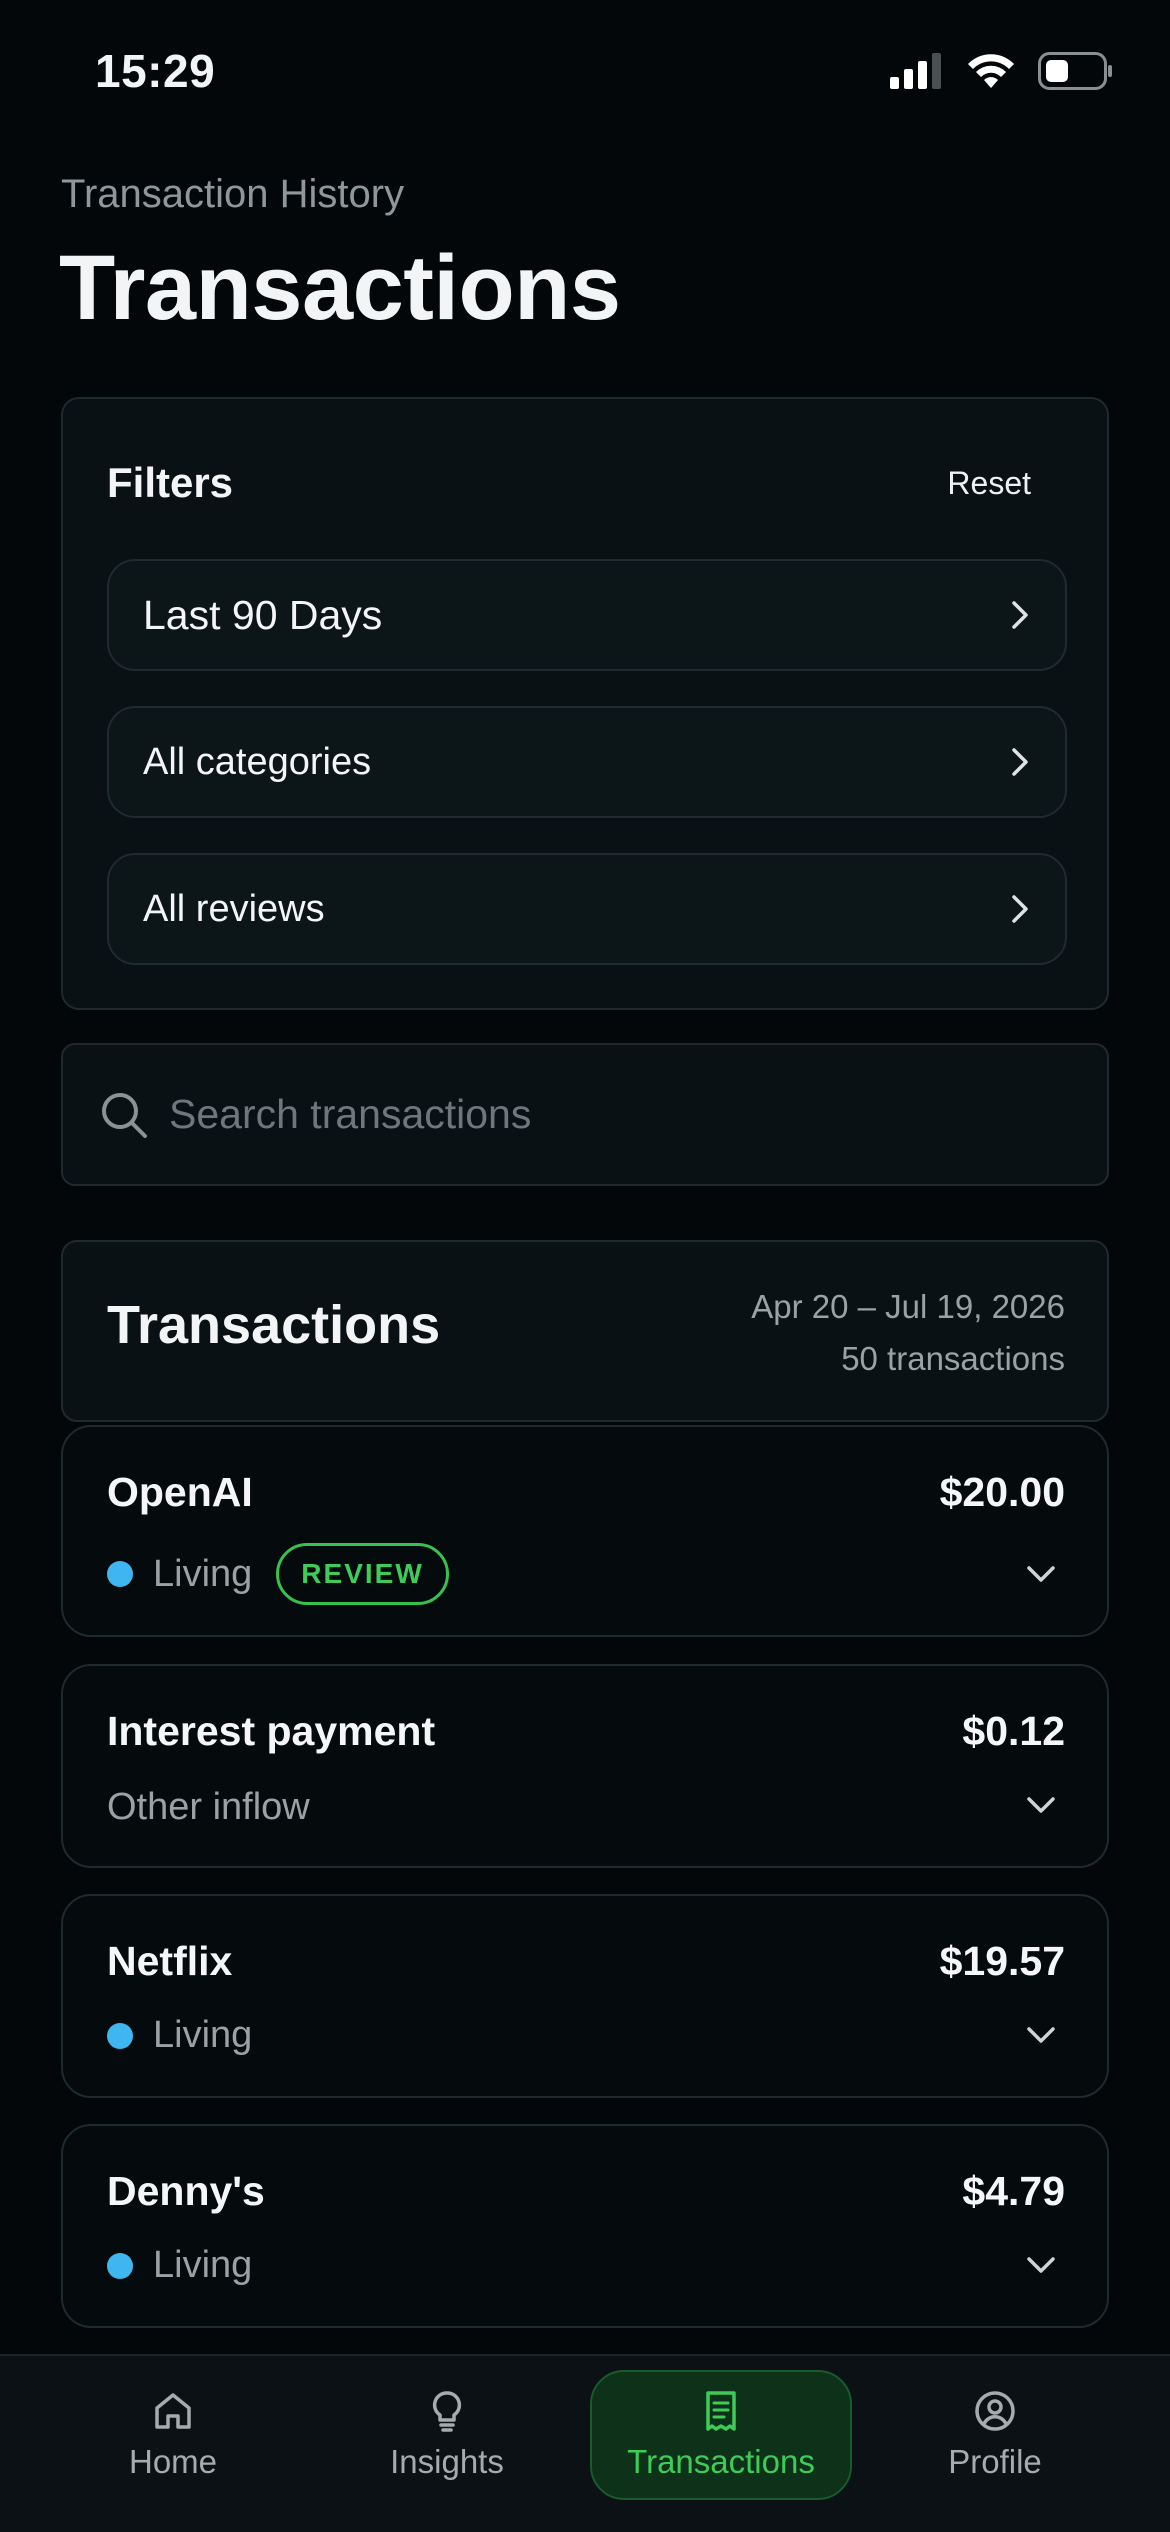  I want to click on filter-categories-label: All categories, so click(257, 761).